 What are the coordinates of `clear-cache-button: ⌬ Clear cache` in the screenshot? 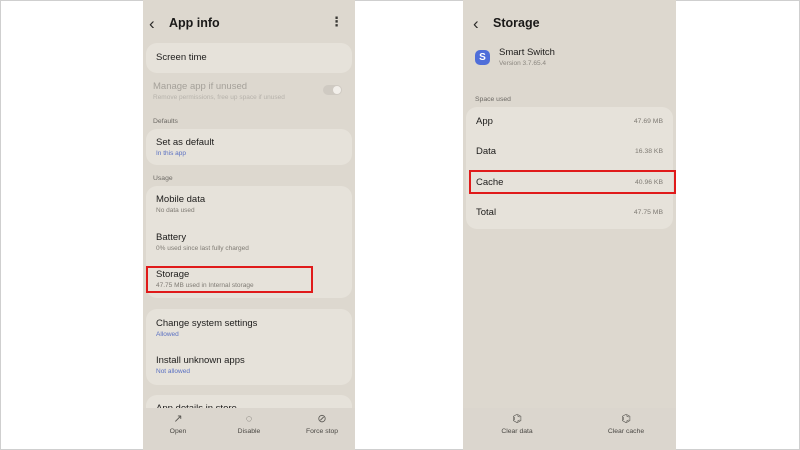 It's located at (626, 423).